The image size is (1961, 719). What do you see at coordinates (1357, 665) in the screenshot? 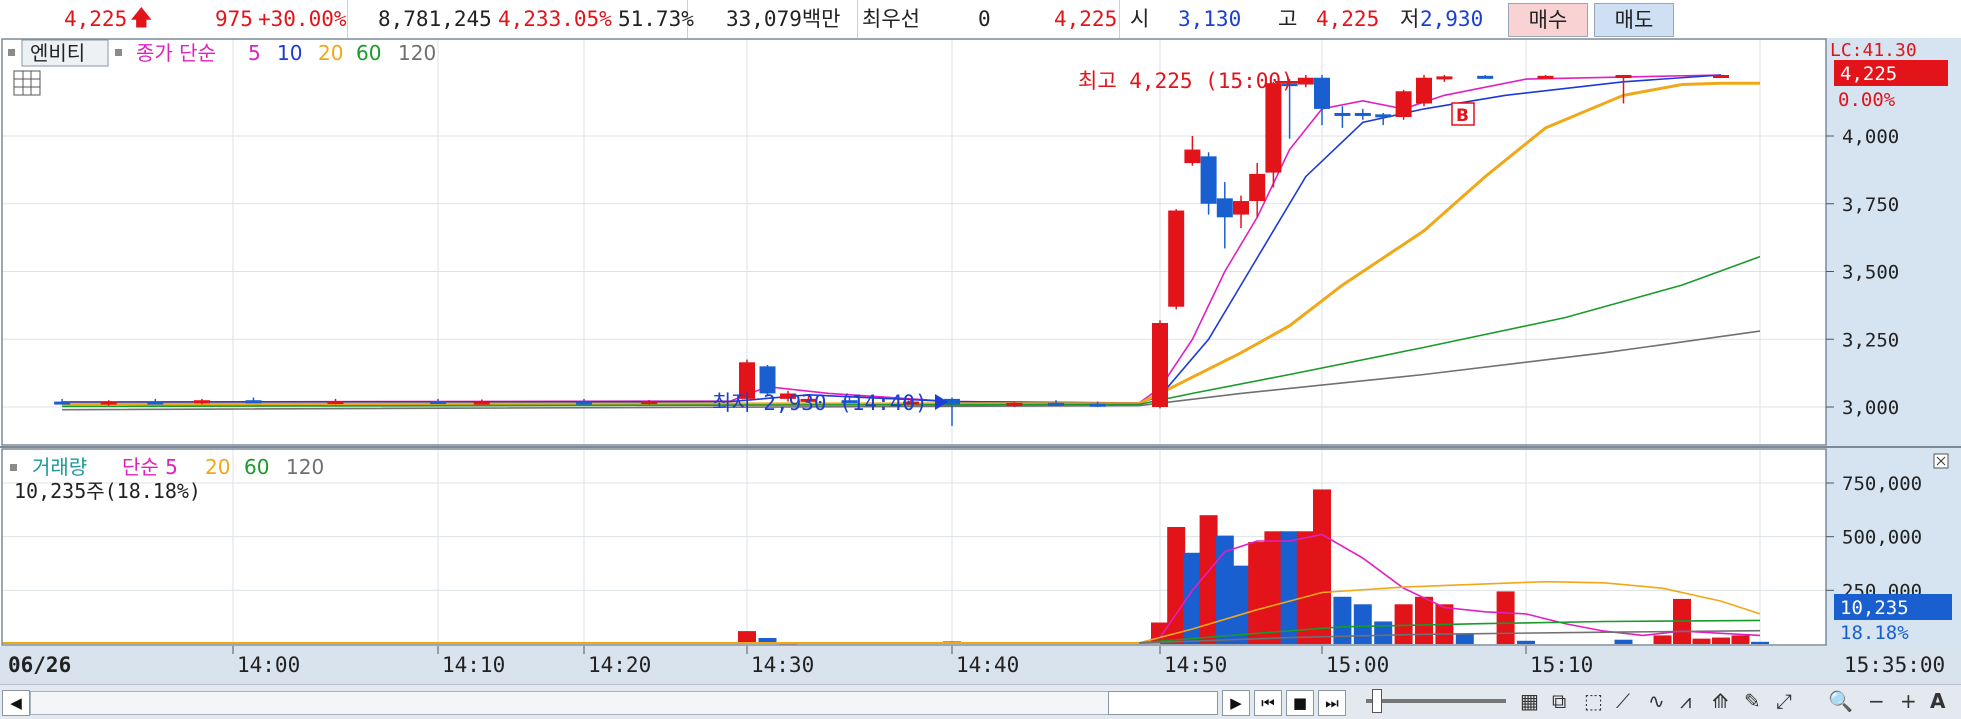
I see `time-tick-label-6: 15:00` at bounding box center [1357, 665].